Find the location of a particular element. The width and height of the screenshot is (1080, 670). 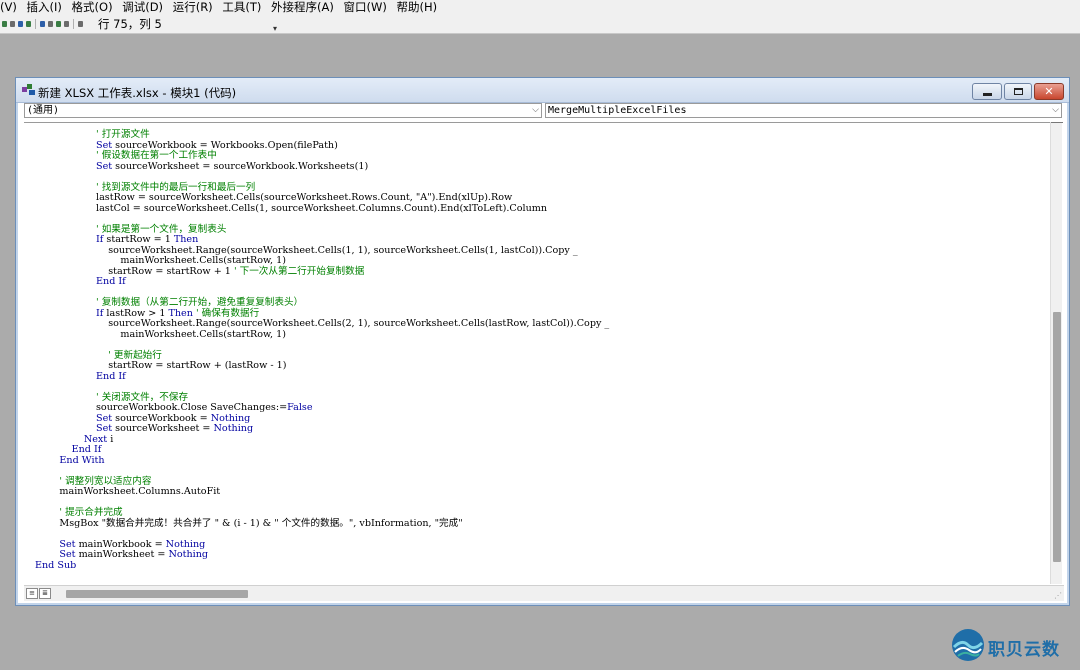

menu-item-insert: 插入(I) is located at coordinates (44, 7).